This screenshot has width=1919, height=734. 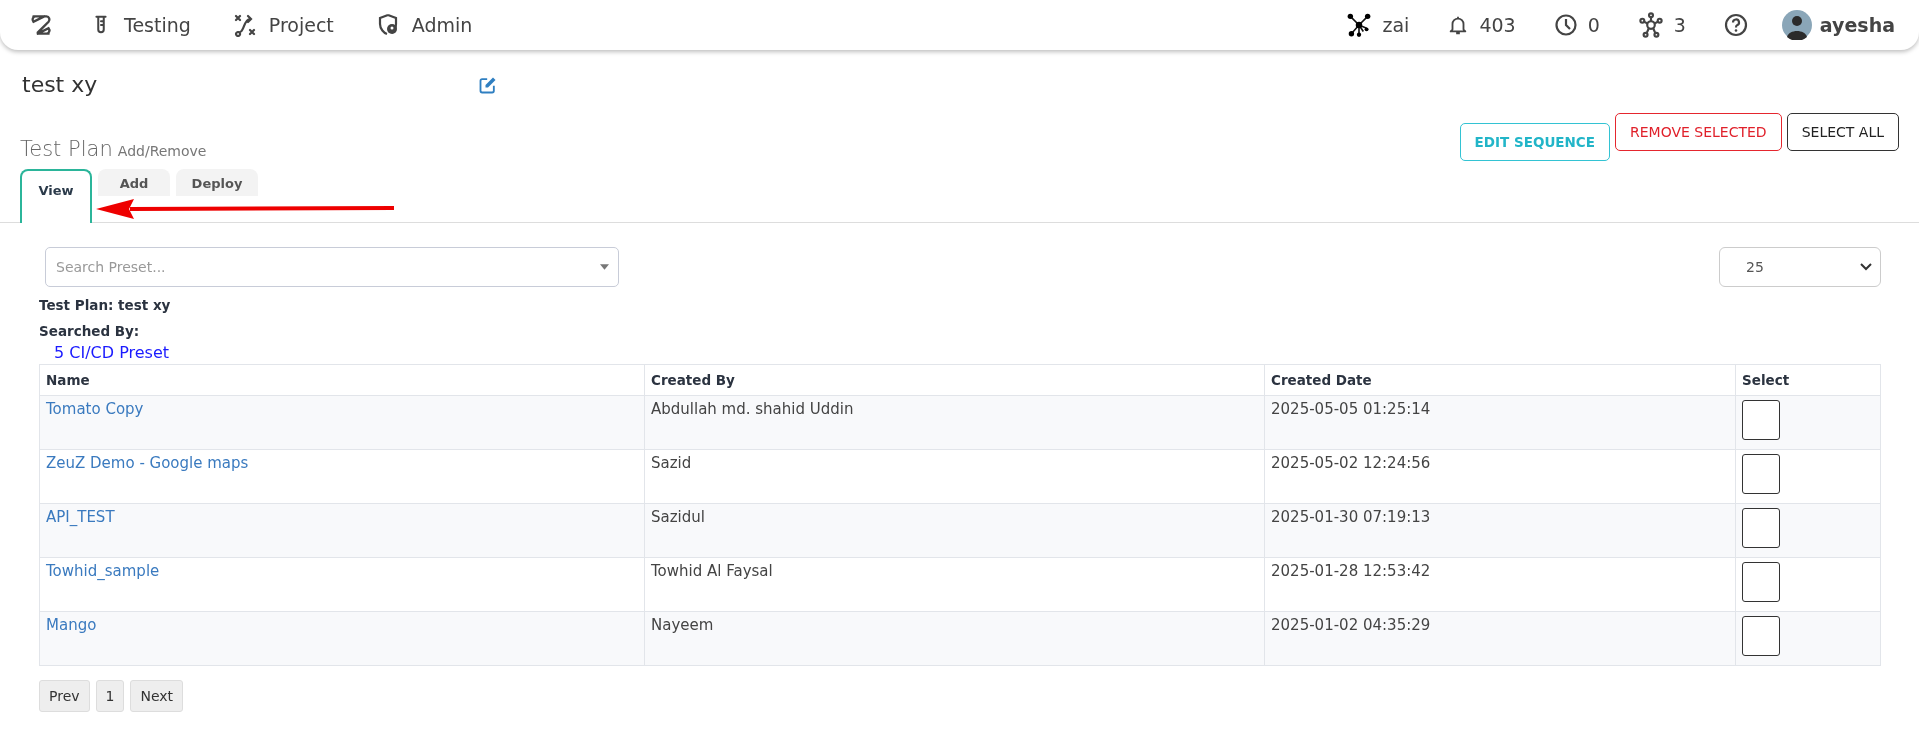 What do you see at coordinates (1842, 132) in the screenshot?
I see `action-button: SELECT ALL` at bounding box center [1842, 132].